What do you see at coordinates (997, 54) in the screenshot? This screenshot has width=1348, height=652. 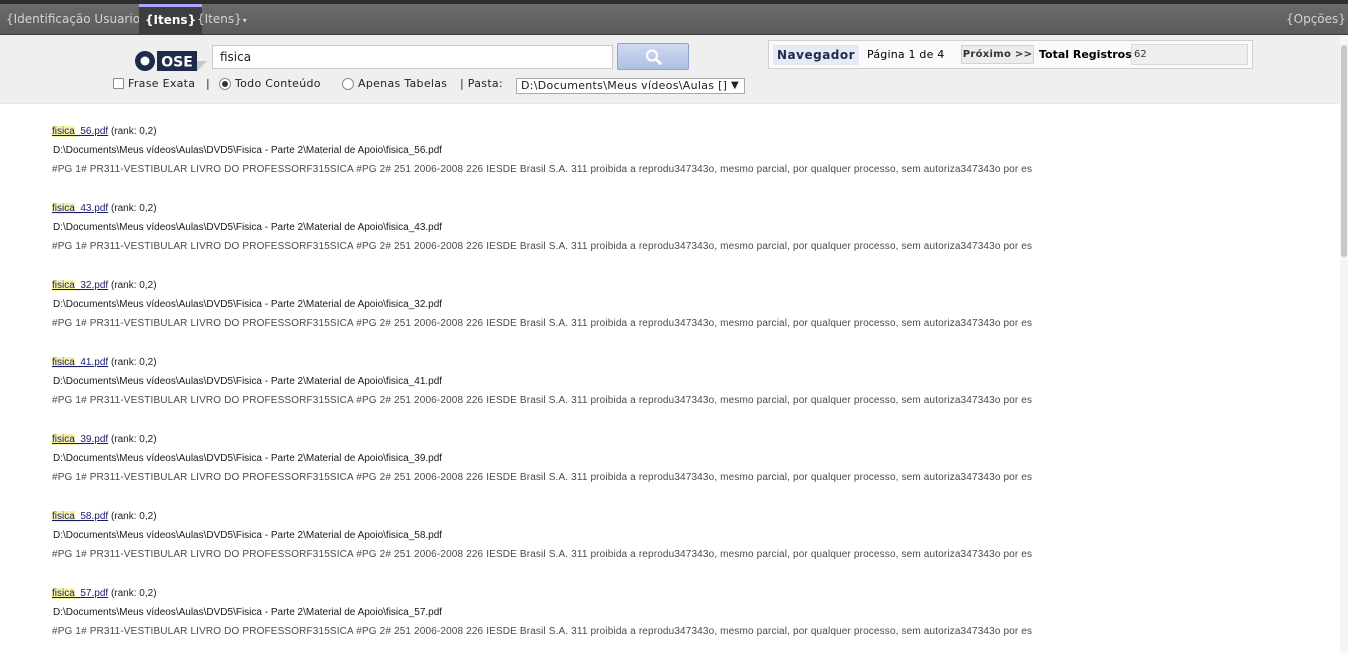 I see `next-page-button: Próximo >>` at bounding box center [997, 54].